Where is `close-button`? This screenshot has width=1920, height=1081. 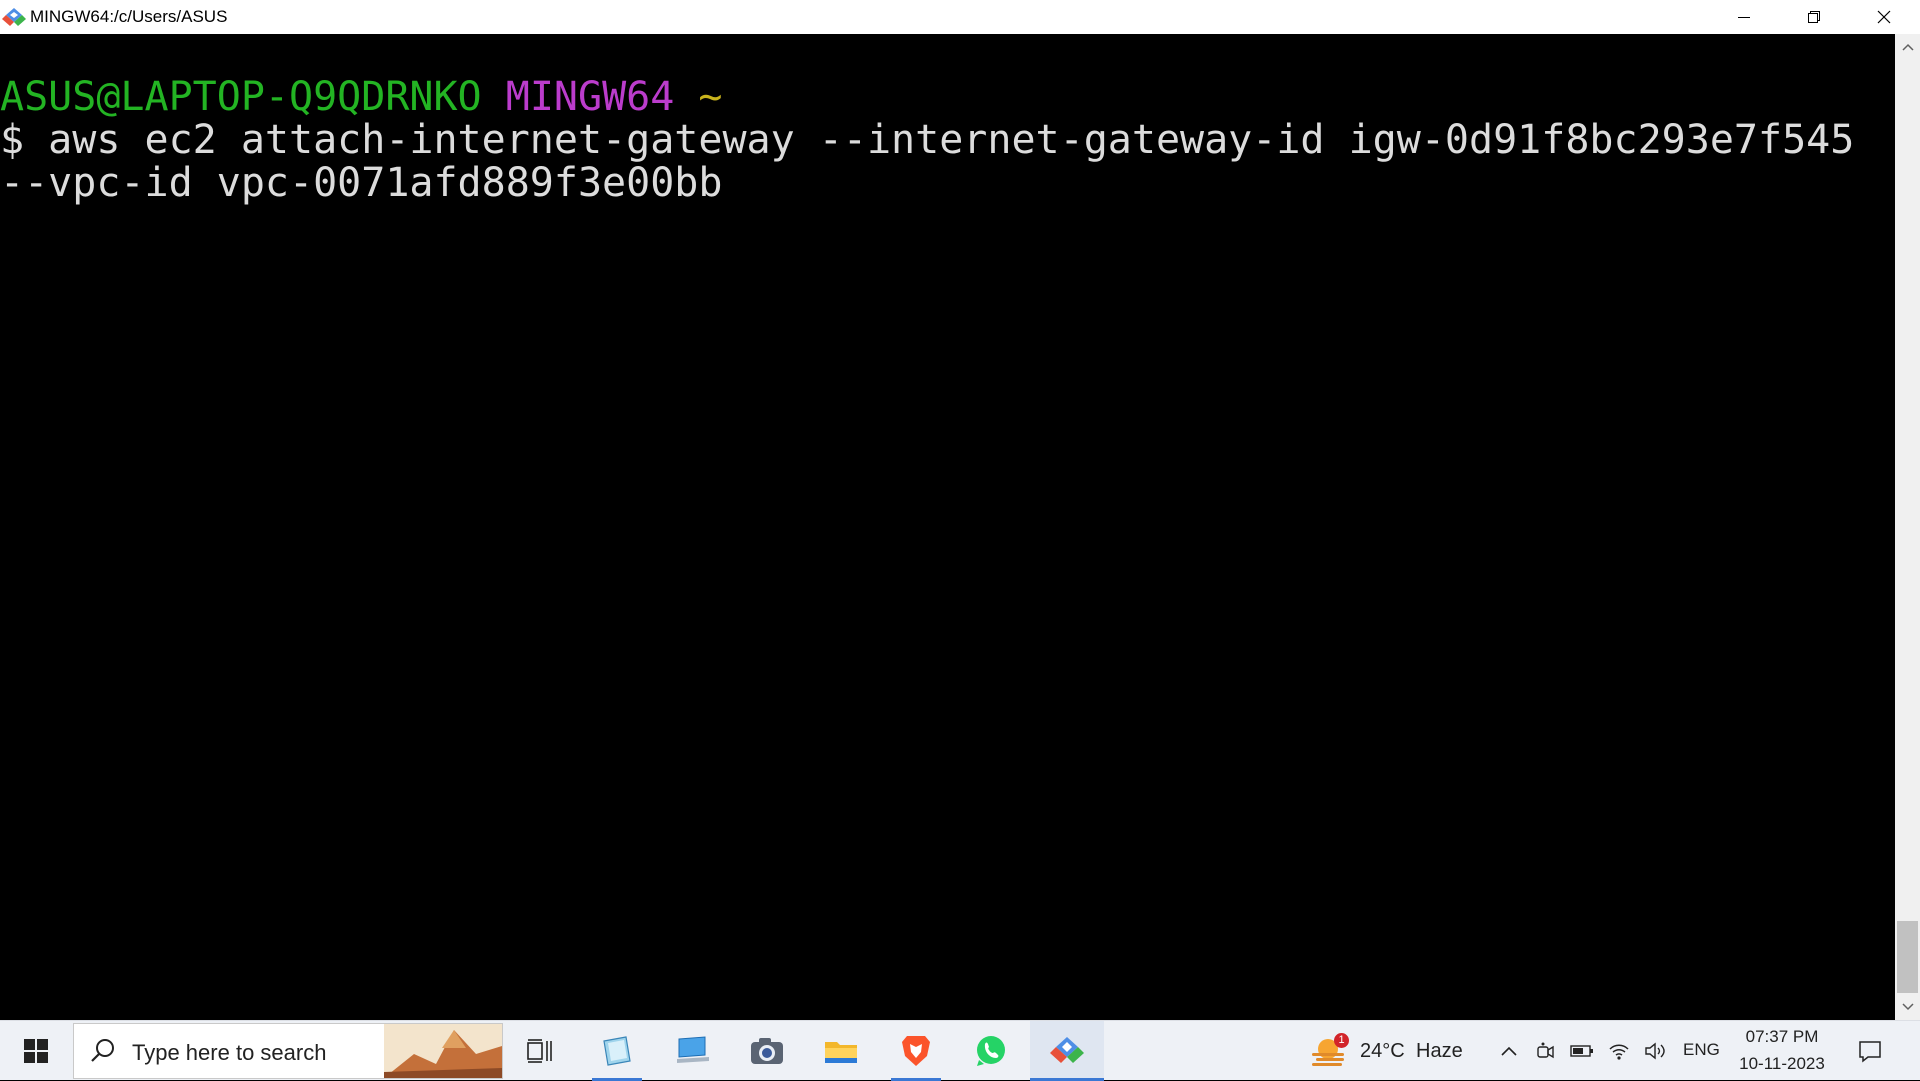 close-button is located at coordinates (1884, 17).